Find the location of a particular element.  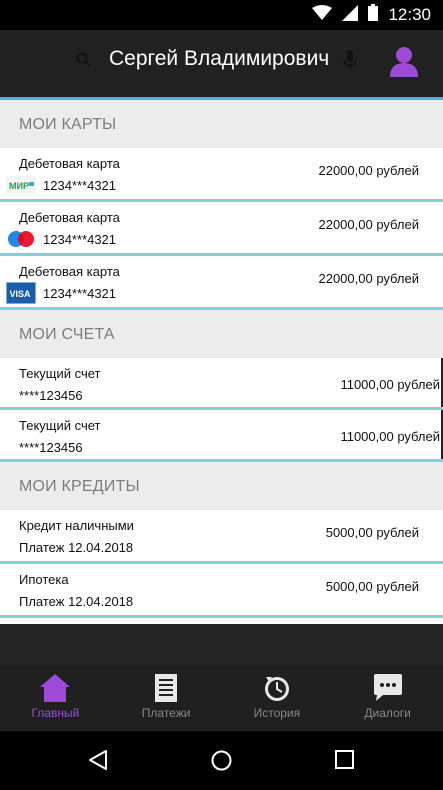

mir-logo-icon: МИР is located at coordinates (21, 185).